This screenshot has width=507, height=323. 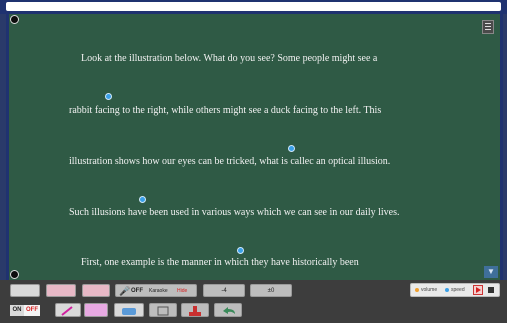 I want to click on pen-tool-button, so click(x=68, y=310).